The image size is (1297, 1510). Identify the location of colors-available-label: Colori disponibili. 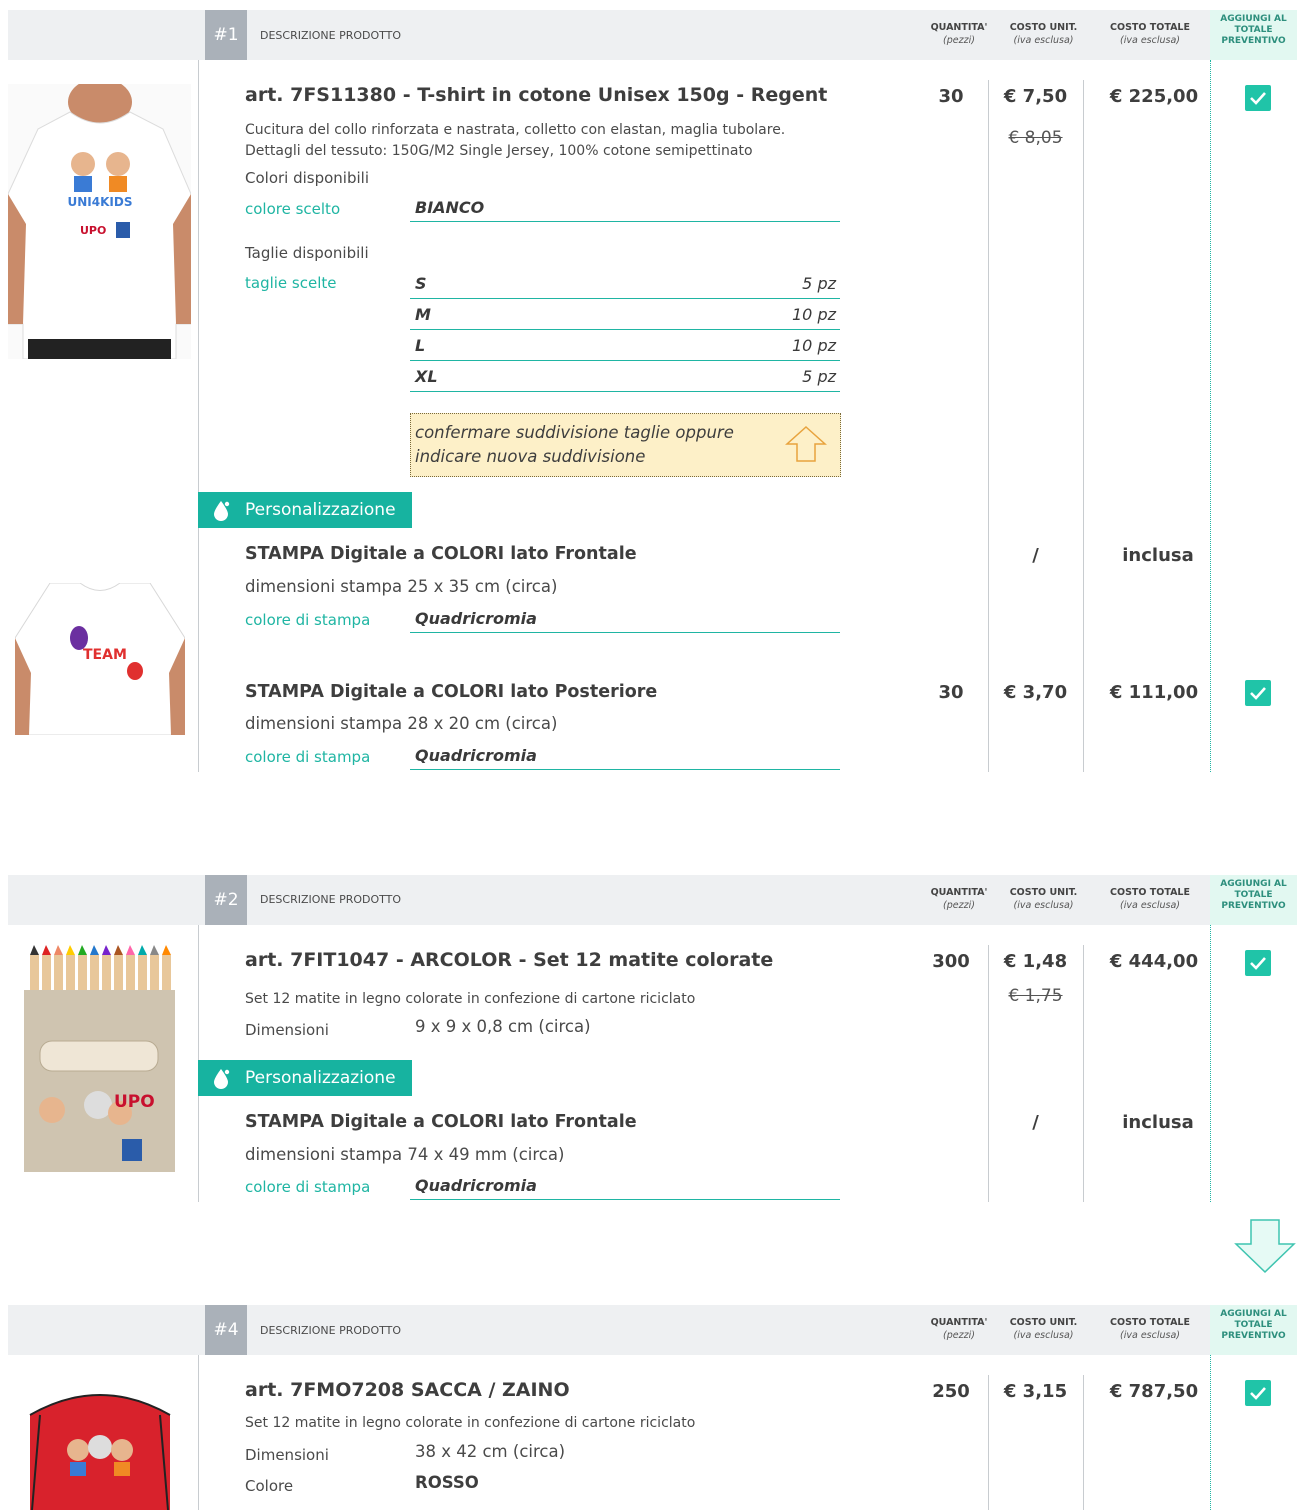
(307, 178).